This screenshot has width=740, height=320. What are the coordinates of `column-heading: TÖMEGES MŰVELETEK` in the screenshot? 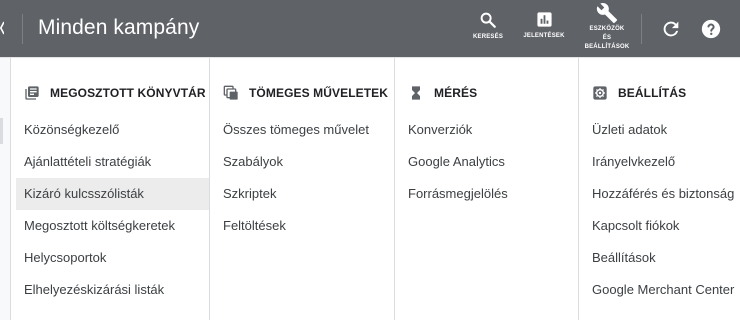 It's located at (305, 93).